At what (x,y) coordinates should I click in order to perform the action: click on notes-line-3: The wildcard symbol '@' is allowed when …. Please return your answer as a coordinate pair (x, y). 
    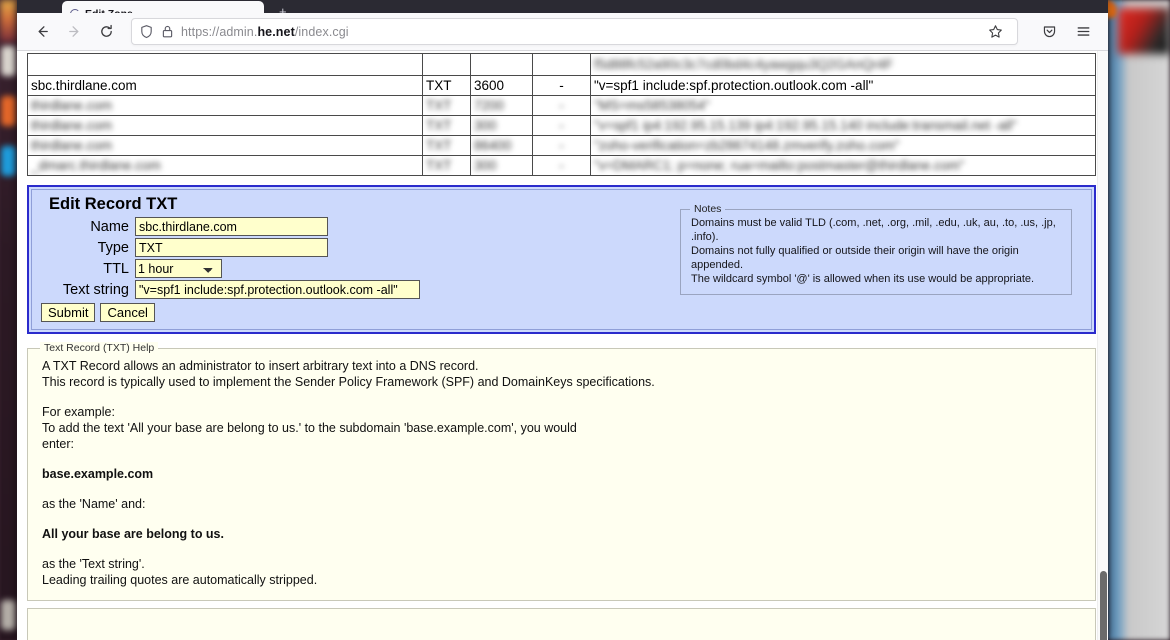
    Looking at the image, I should click on (863, 279).